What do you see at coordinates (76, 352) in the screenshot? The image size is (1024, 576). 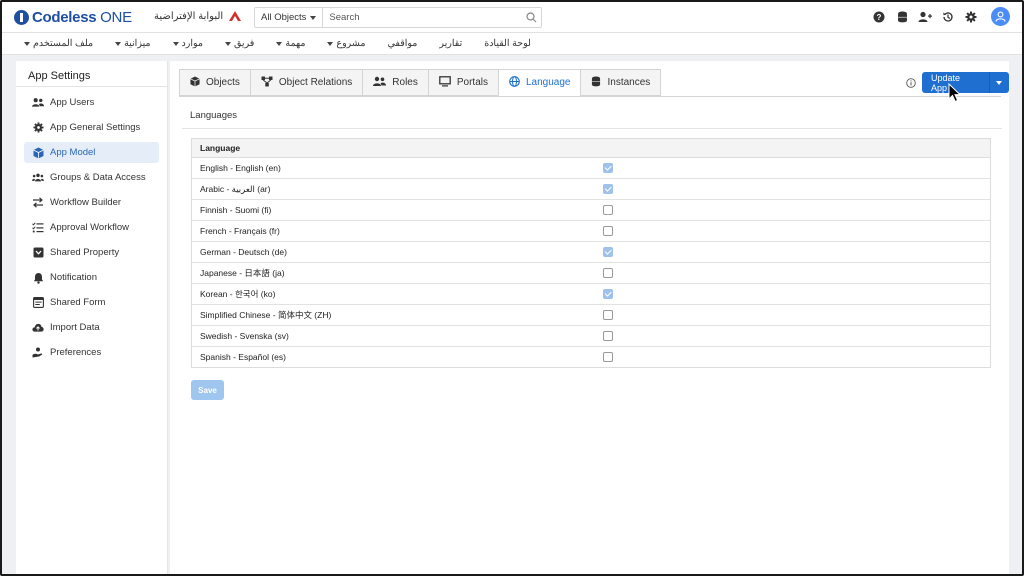 I see `sidebar-item-label: Preferences` at bounding box center [76, 352].